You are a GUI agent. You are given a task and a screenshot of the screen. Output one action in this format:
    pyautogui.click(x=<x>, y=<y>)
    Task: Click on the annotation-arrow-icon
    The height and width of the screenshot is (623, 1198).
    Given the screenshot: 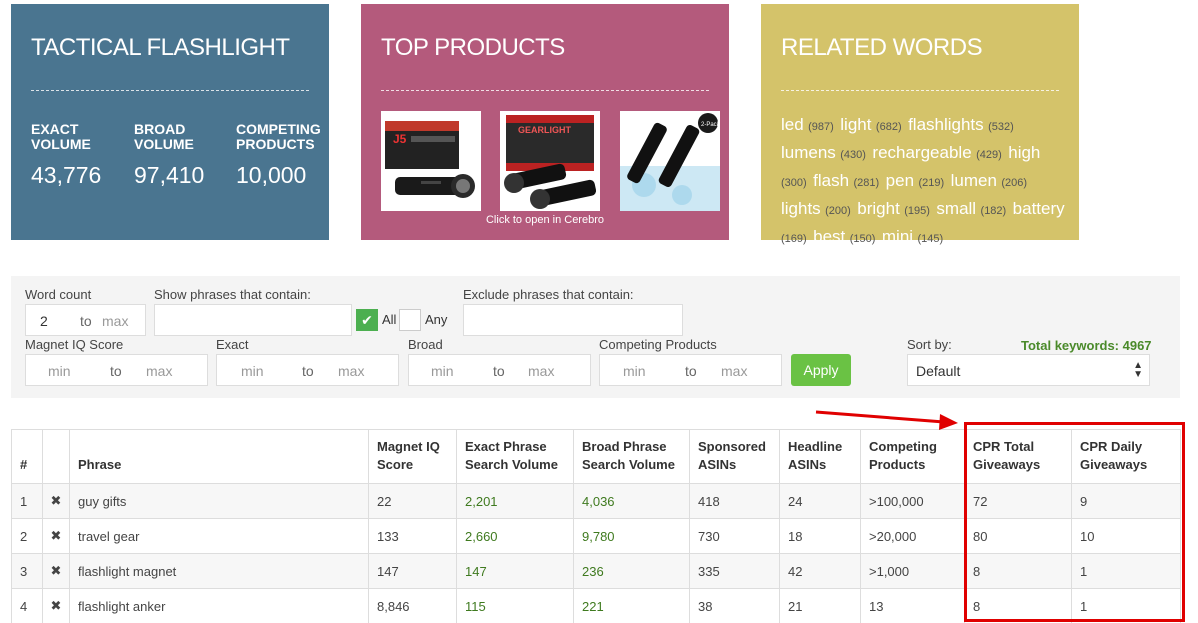 What is the action you would take?
    pyautogui.click(x=886, y=420)
    